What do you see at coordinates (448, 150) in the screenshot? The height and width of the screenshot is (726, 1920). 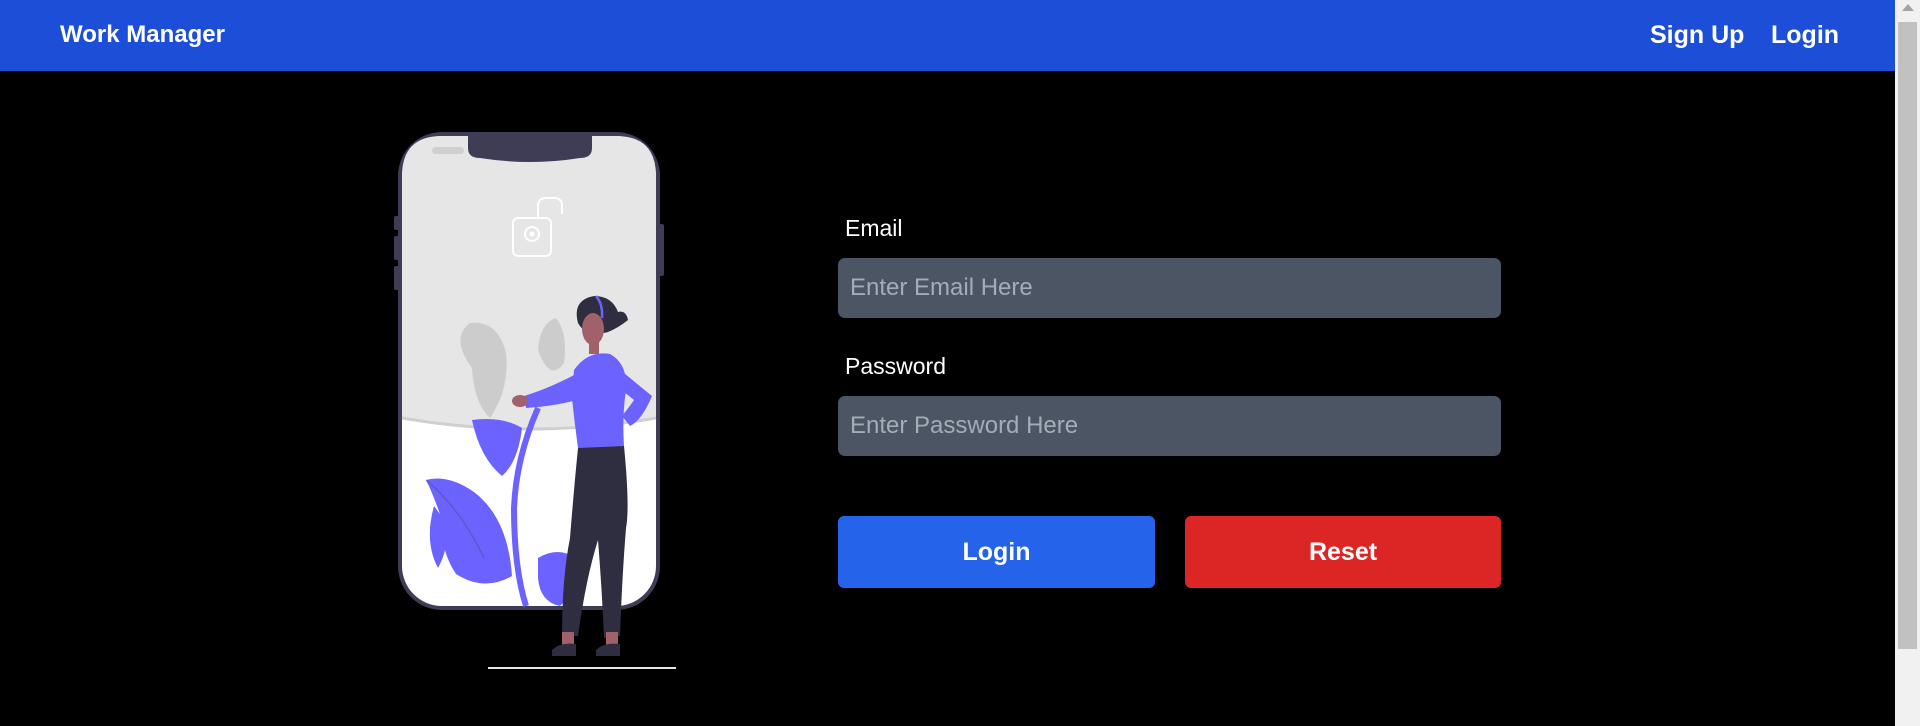 I see `phone-speaker` at bounding box center [448, 150].